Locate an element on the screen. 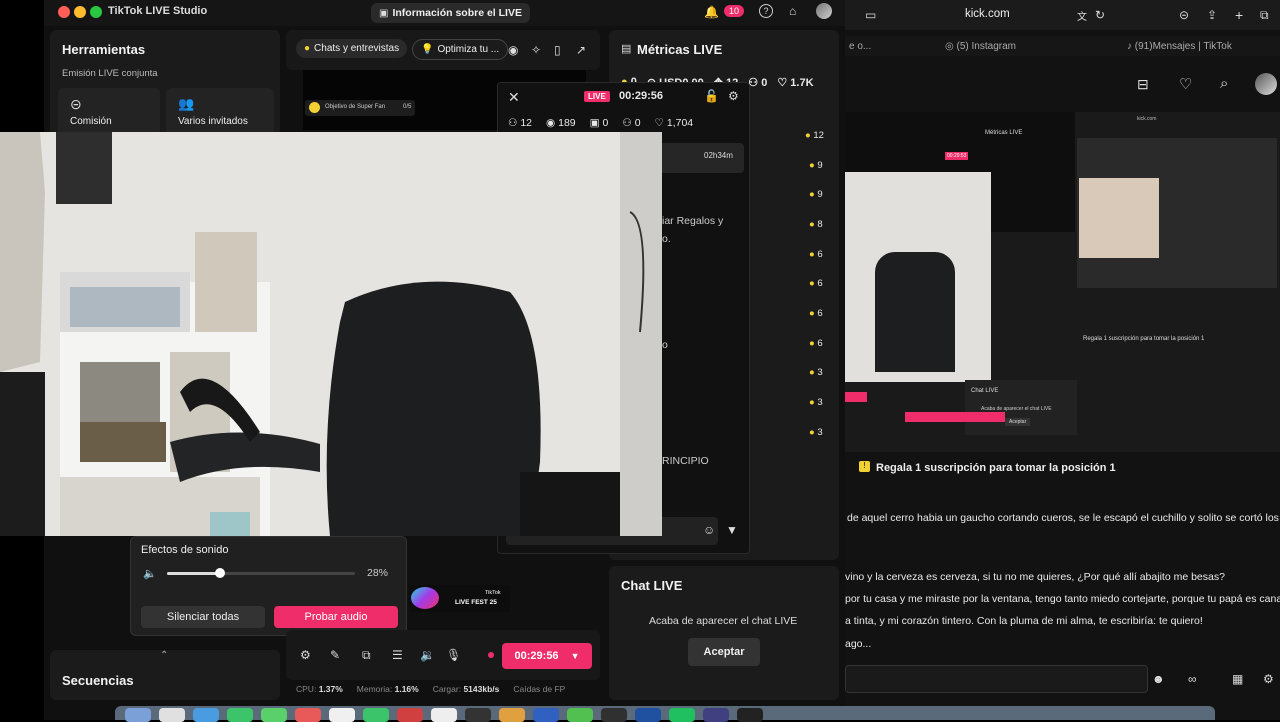  app-title: TikTok LIVE Studio is located at coordinates (158, 11).